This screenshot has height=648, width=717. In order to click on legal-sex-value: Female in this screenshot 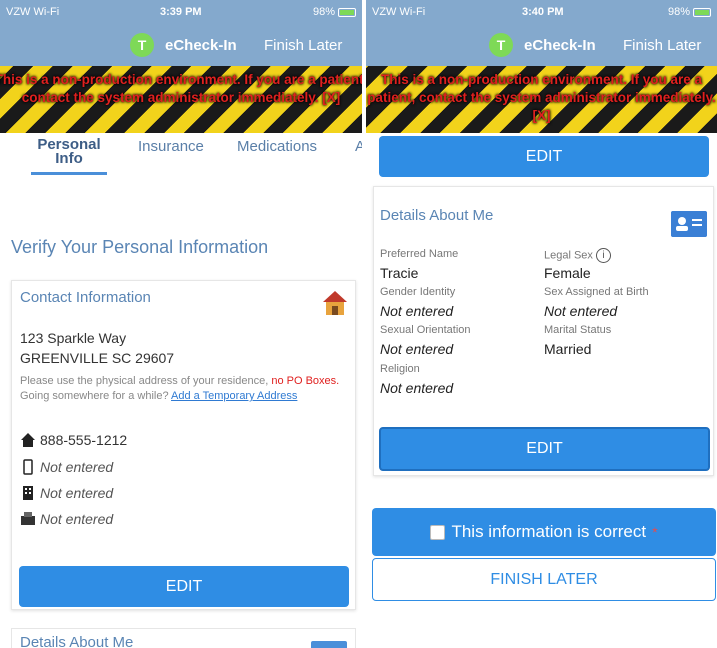, I will do `click(567, 273)`.